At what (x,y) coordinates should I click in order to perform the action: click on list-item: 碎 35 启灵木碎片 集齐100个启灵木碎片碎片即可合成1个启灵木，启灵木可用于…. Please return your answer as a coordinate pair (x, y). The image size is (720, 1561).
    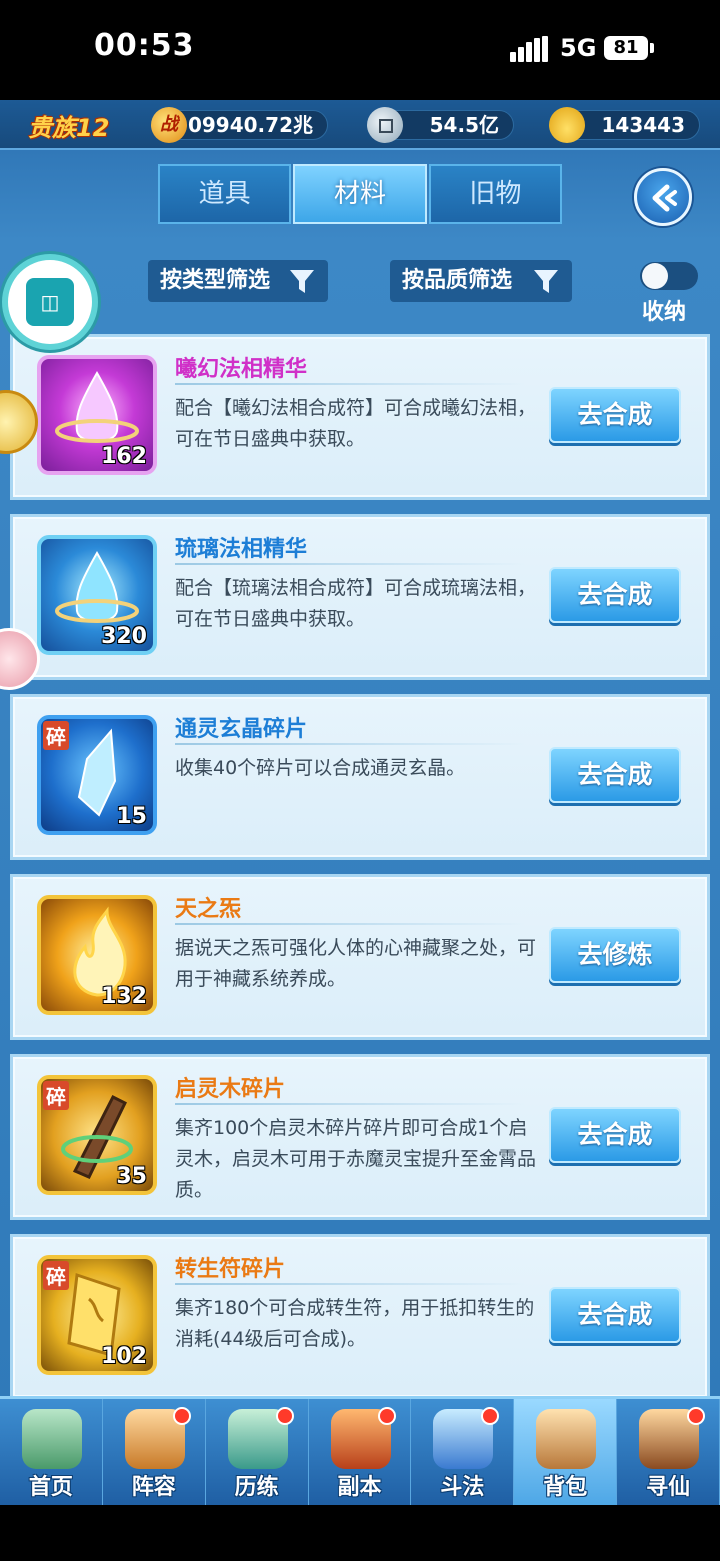
    Looking at the image, I should click on (360, 1137).